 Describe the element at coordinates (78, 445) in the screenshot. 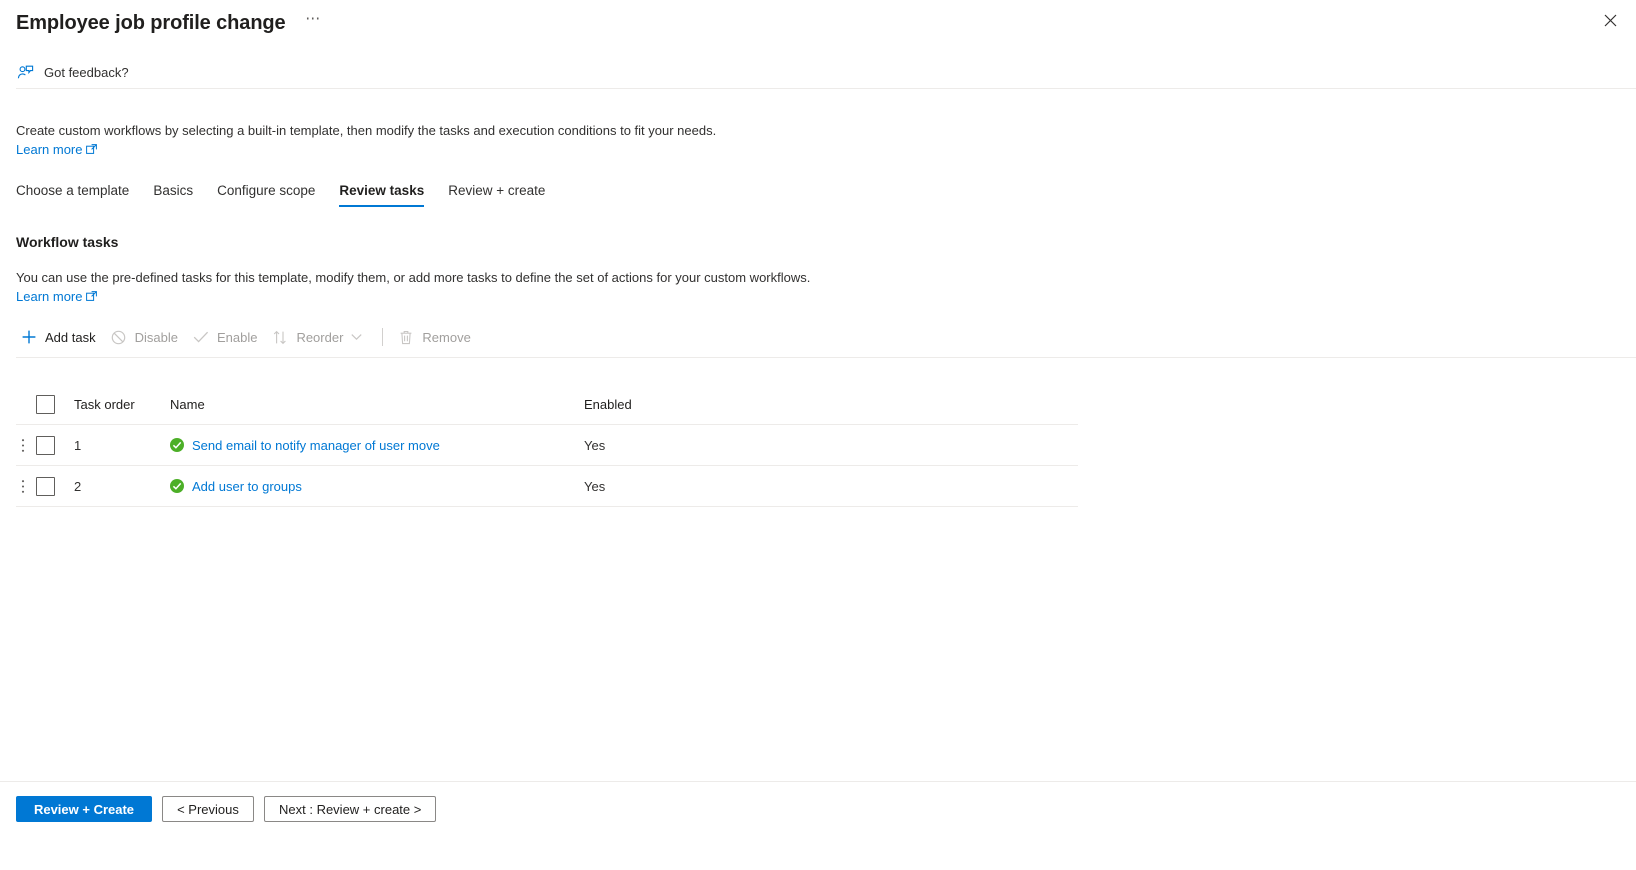

I see `cell-task-order: 1` at that location.